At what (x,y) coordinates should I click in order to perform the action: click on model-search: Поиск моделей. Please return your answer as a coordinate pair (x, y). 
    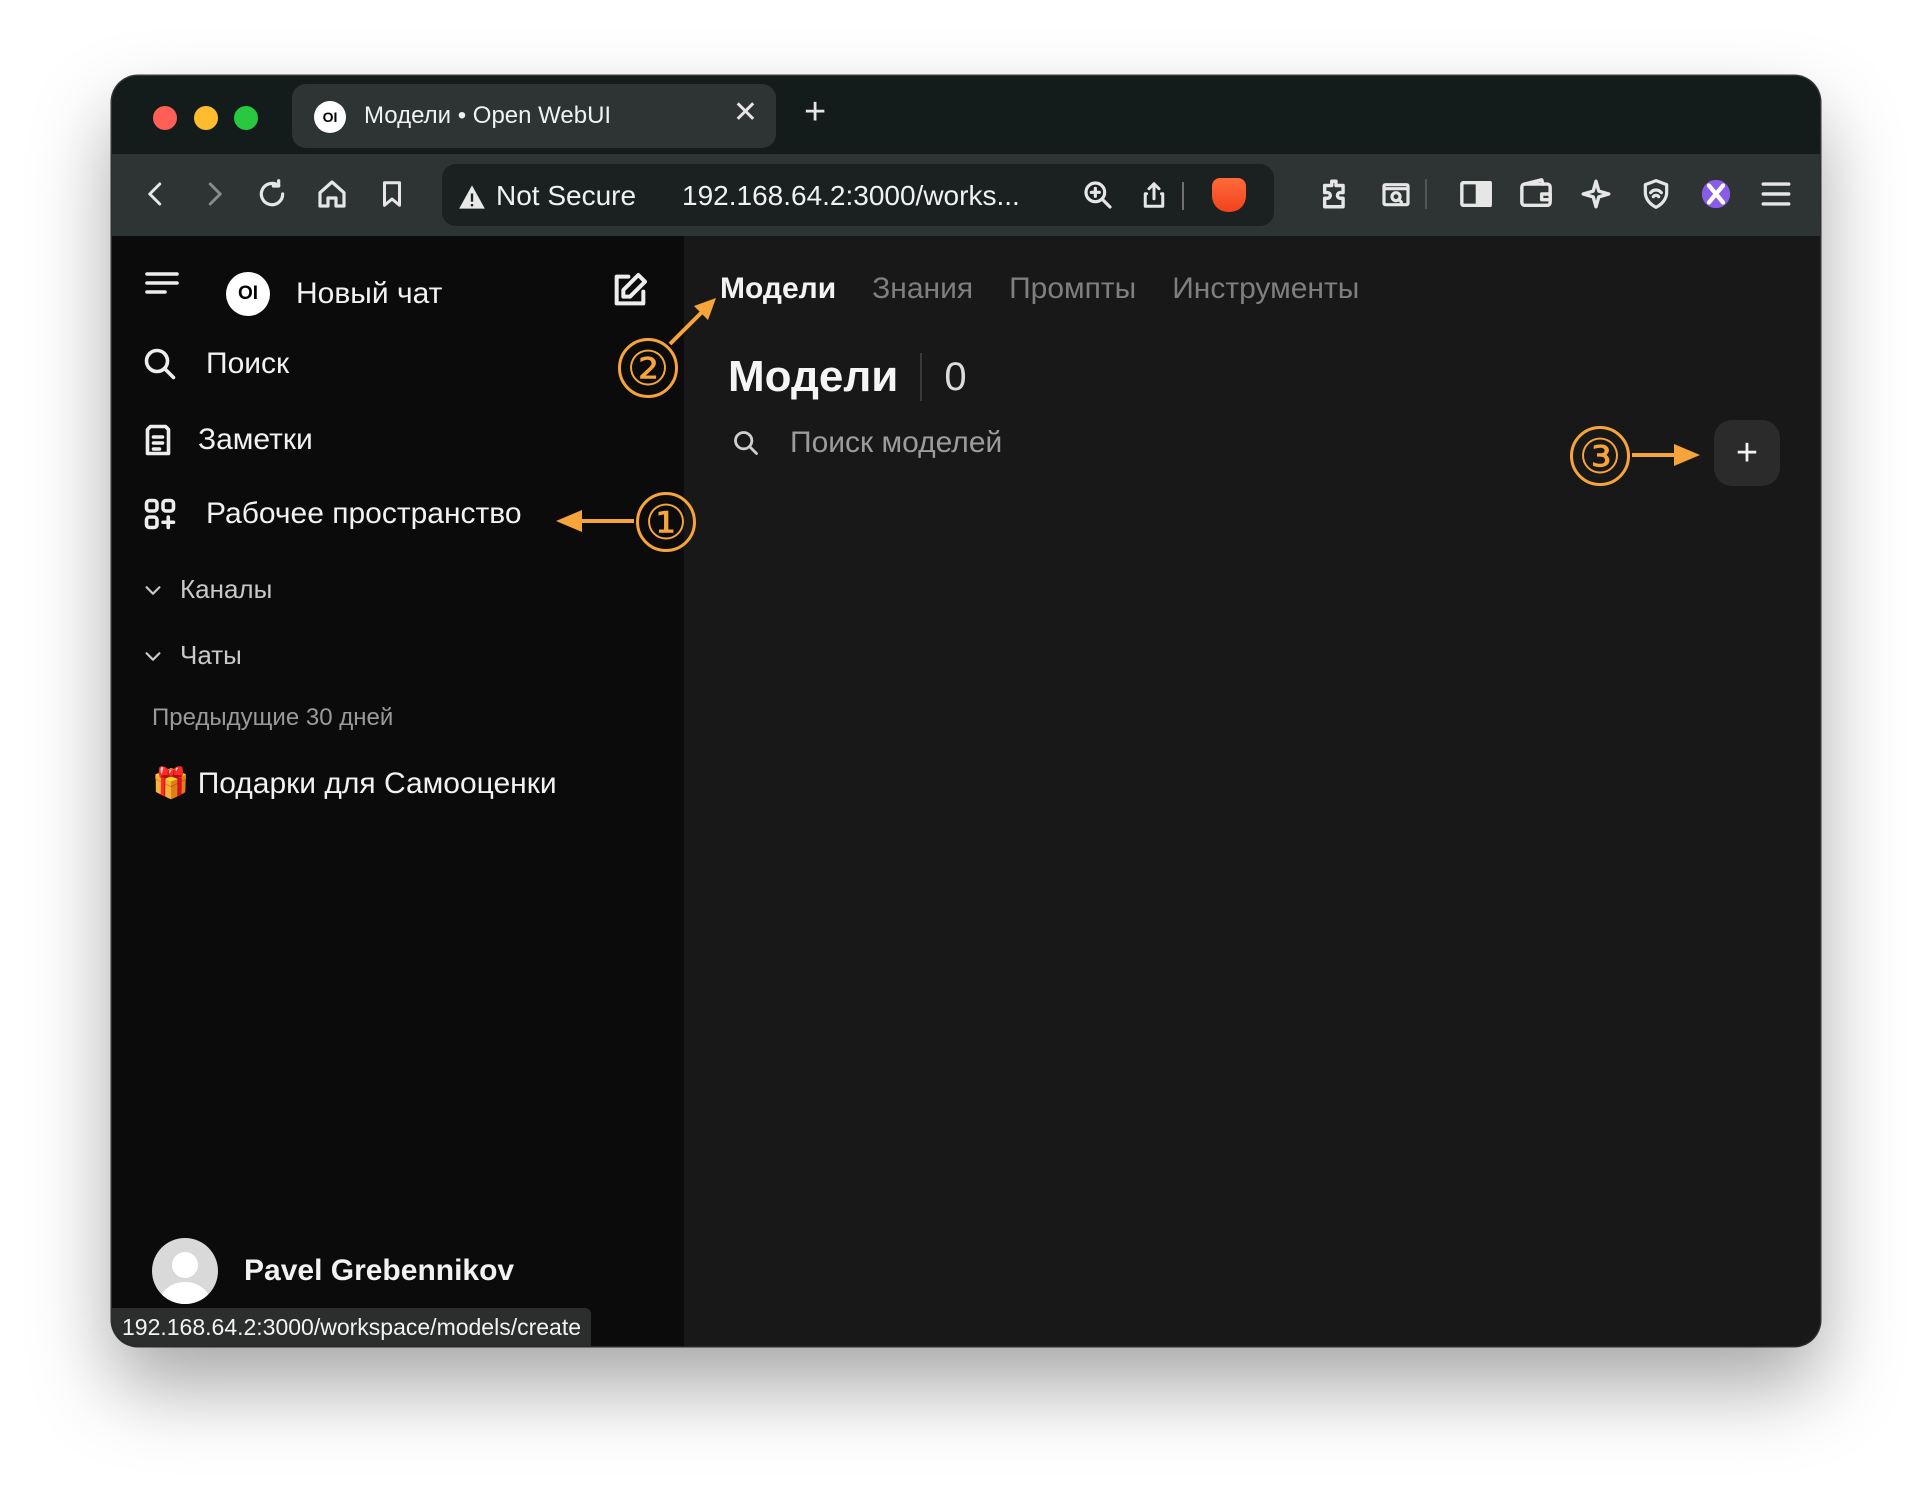
    Looking at the image, I should click on (867, 443).